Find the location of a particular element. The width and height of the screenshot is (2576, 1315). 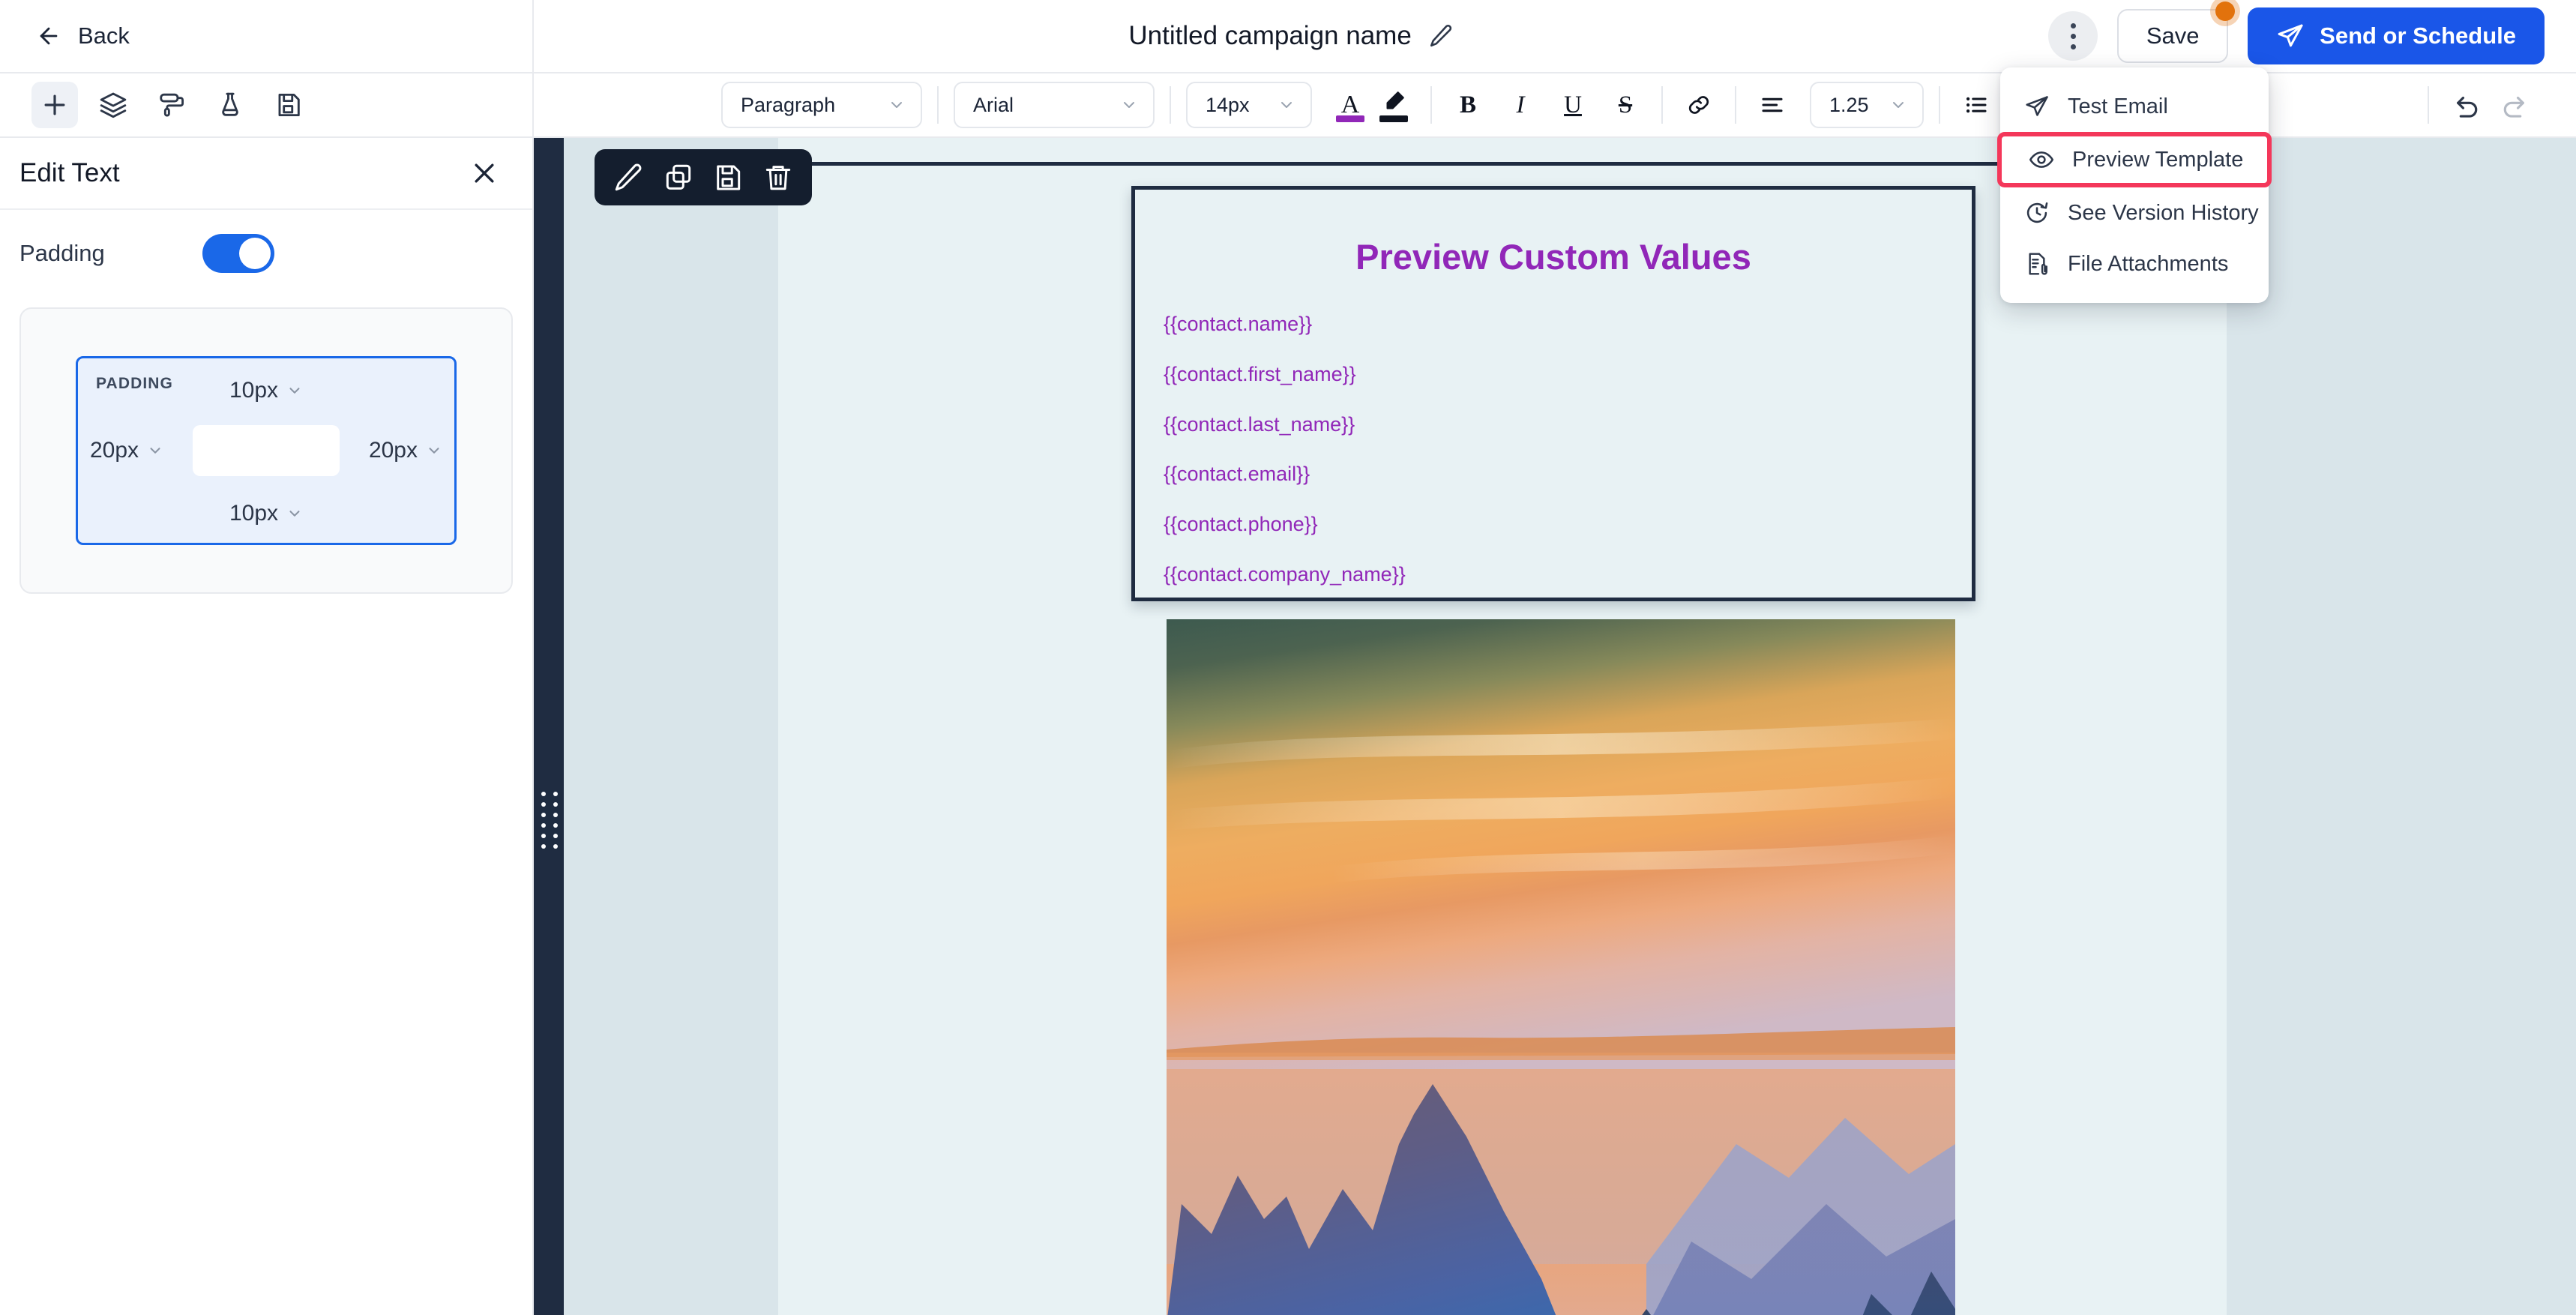

align-button is located at coordinates (1772, 105).